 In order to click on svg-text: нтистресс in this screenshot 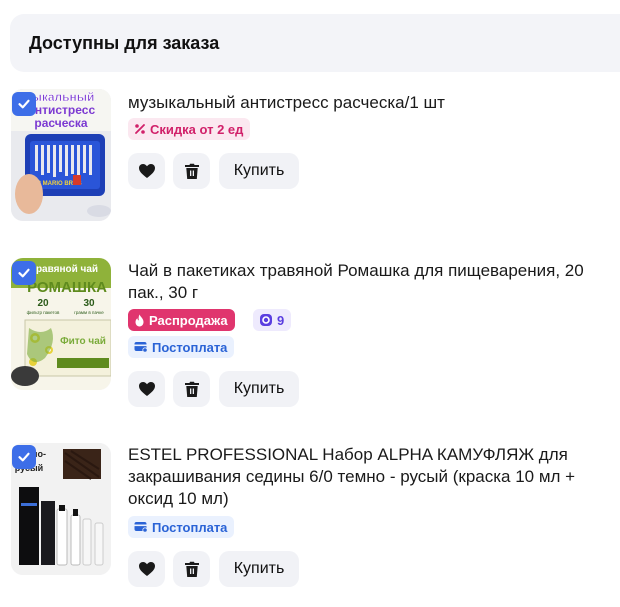, I will do `click(65, 110)`.